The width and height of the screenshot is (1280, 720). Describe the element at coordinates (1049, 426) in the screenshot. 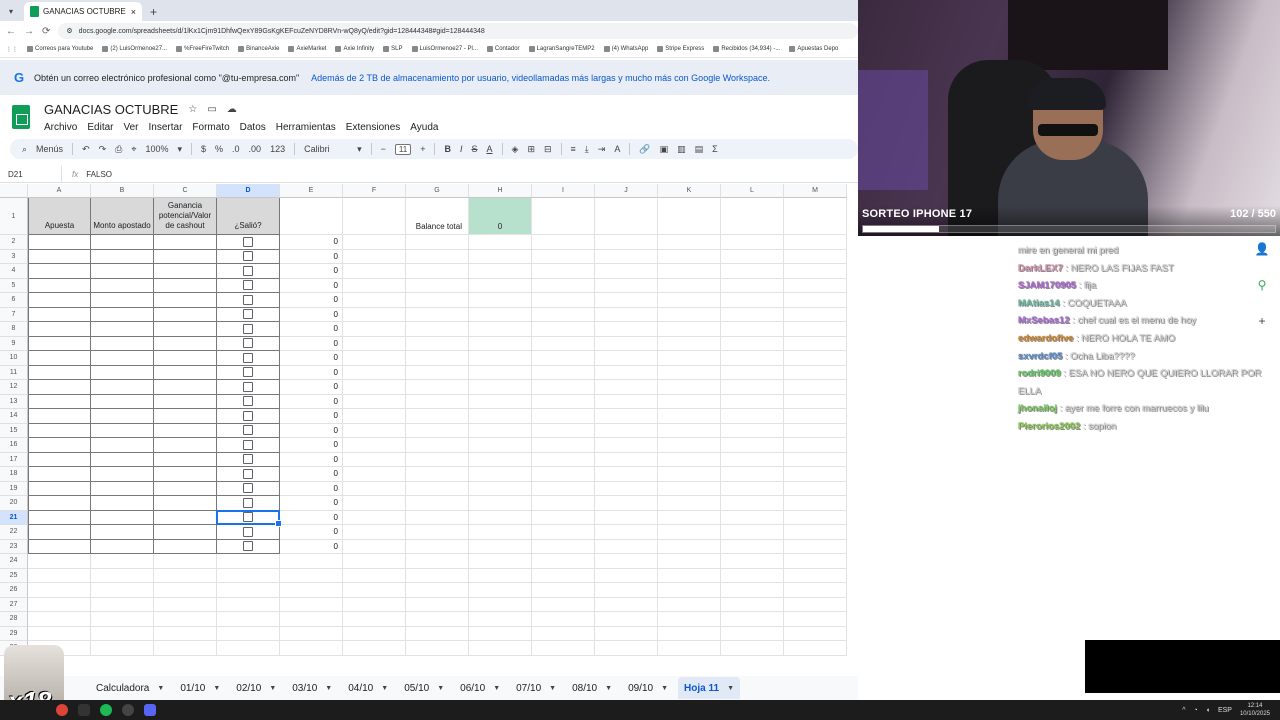

I see `chat-username: Pierorios2002` at that location.